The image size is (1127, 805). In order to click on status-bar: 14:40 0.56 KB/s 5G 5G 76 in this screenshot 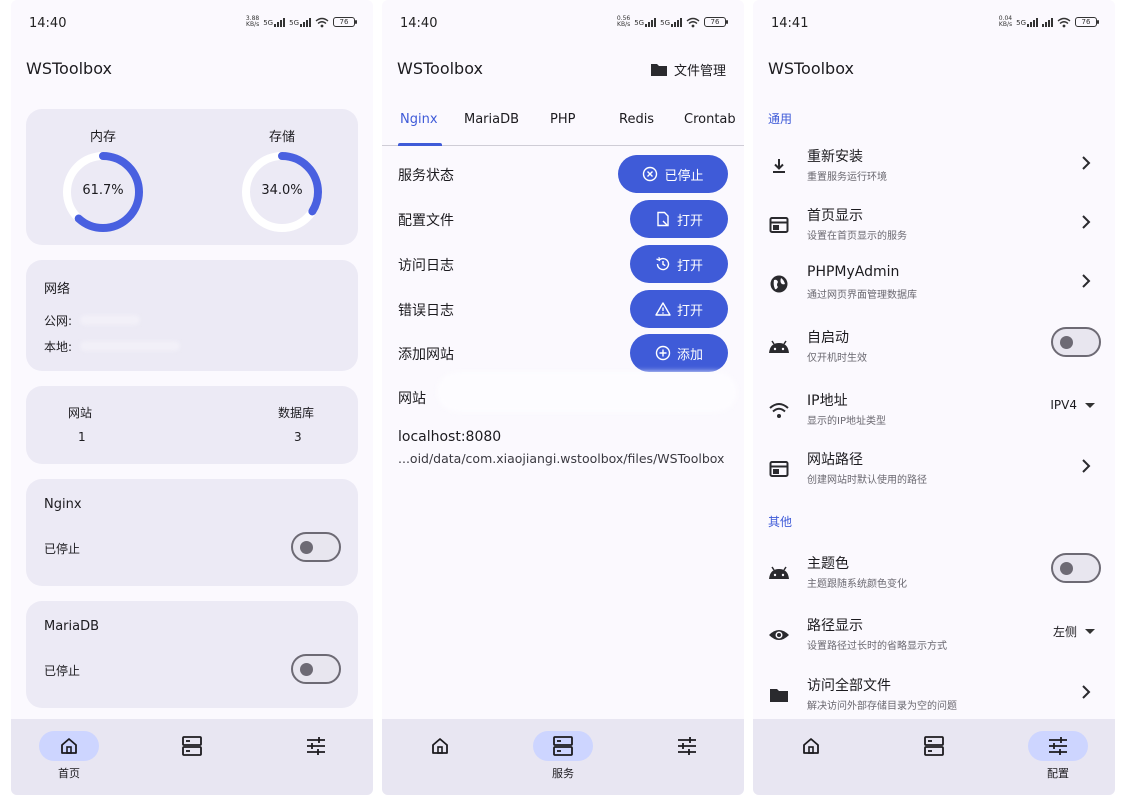, I will do `click(563, 23)`.